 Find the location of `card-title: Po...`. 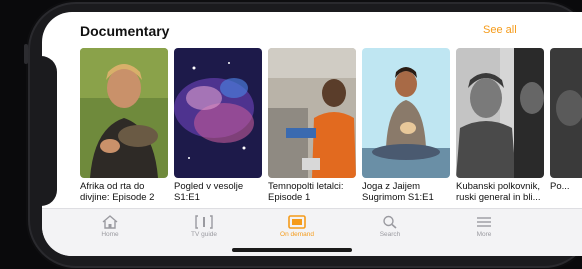

card-title: Po... is located at coordinates (560, 186).